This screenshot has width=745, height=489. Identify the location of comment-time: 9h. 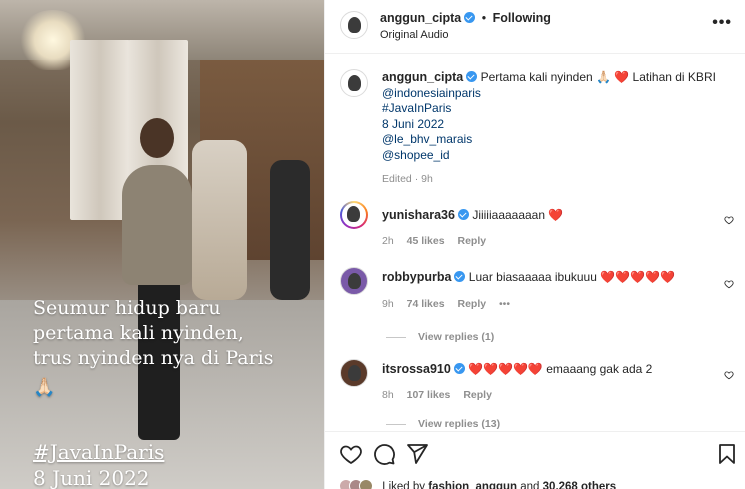
(388, 304).